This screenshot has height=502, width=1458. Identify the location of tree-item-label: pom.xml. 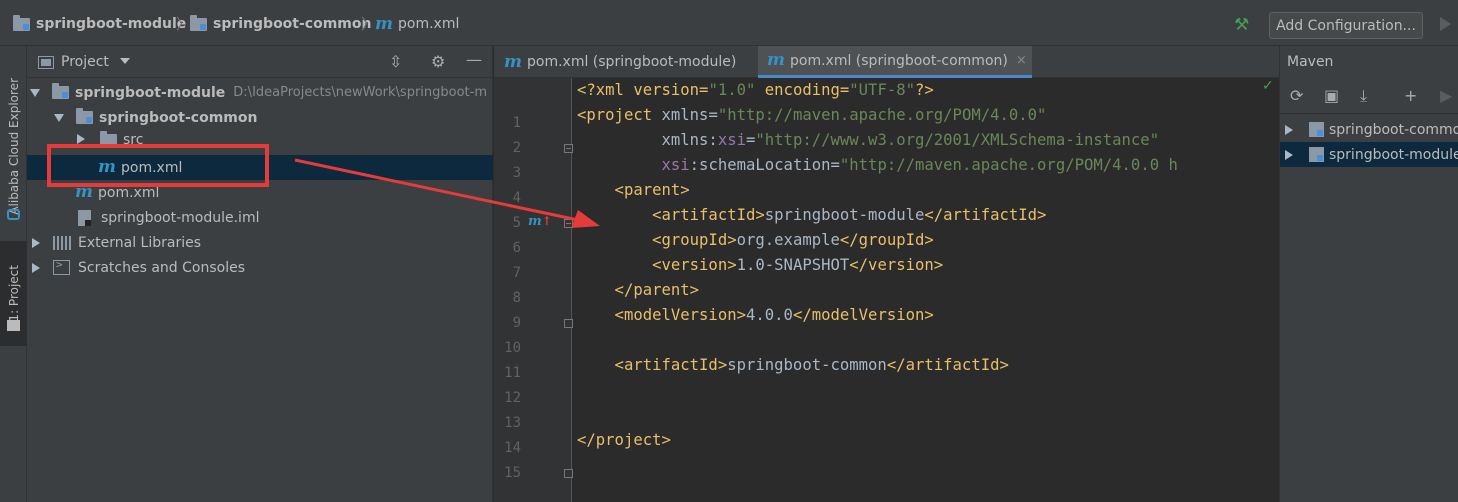
(152, 167).